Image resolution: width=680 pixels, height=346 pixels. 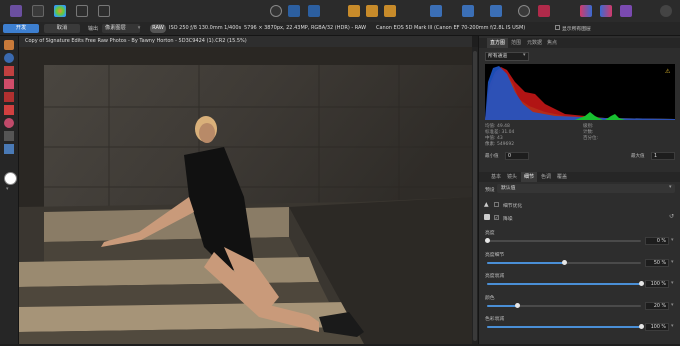 What do you see at coordinates (340, 11) in the screenshot?
I see `main-toolbar` at bounding box center [340, 11].